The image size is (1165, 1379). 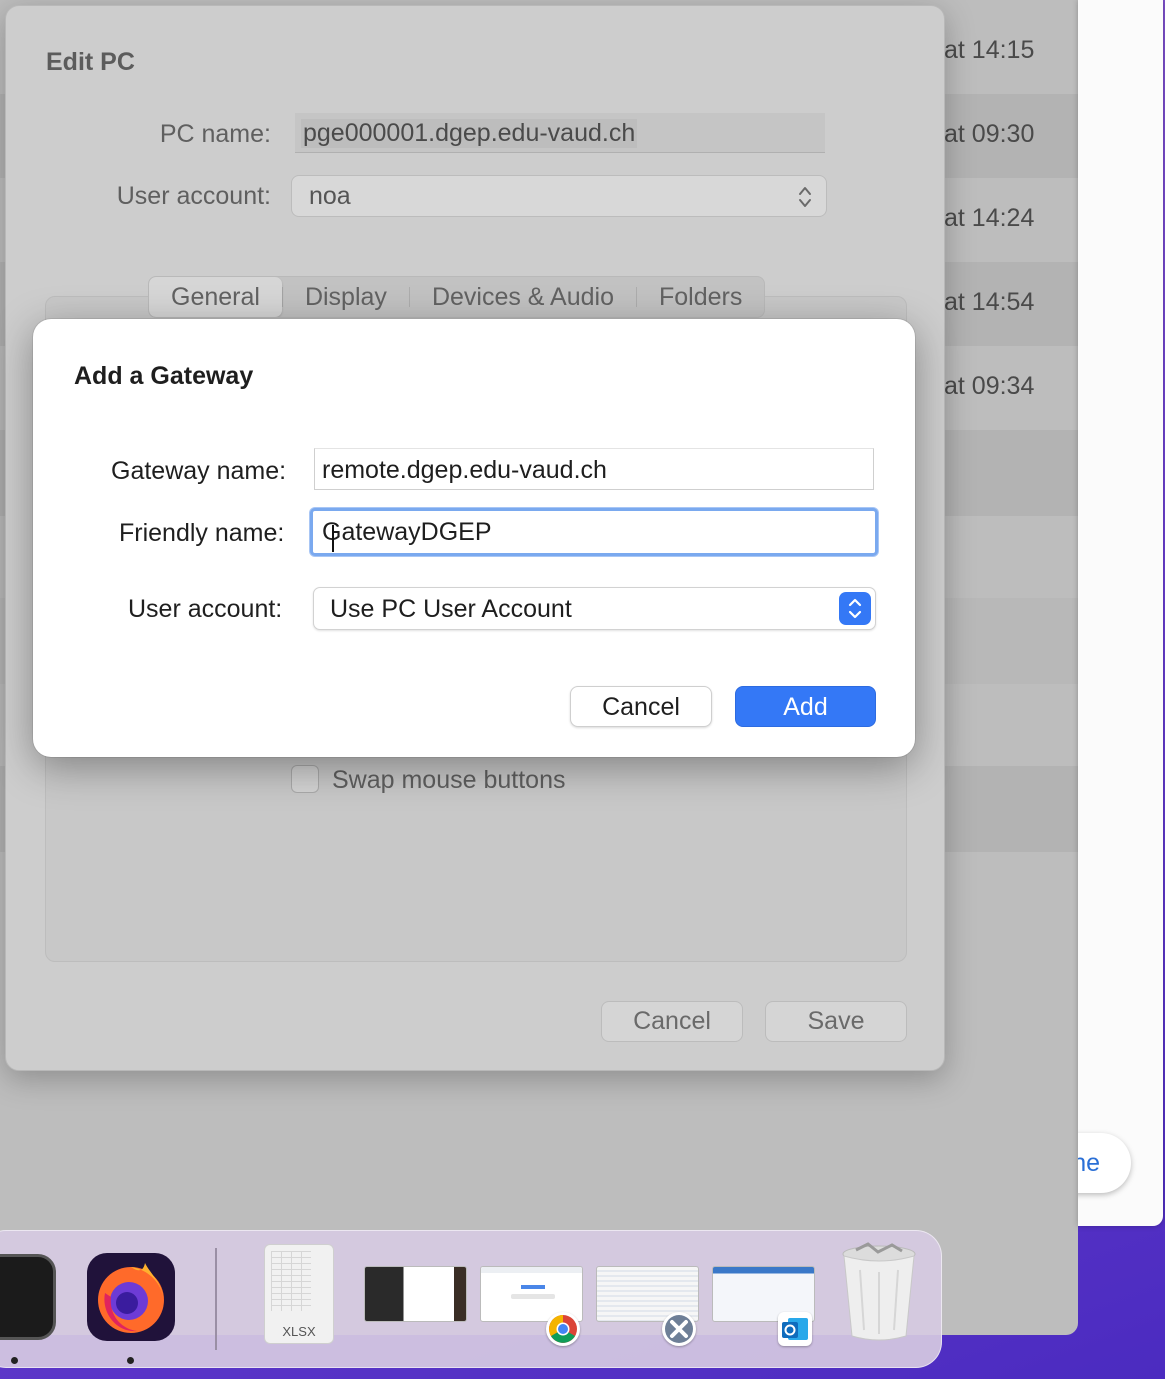 I want to click on list-item-timestamp: at 14:54, so click(x=989, y=302).